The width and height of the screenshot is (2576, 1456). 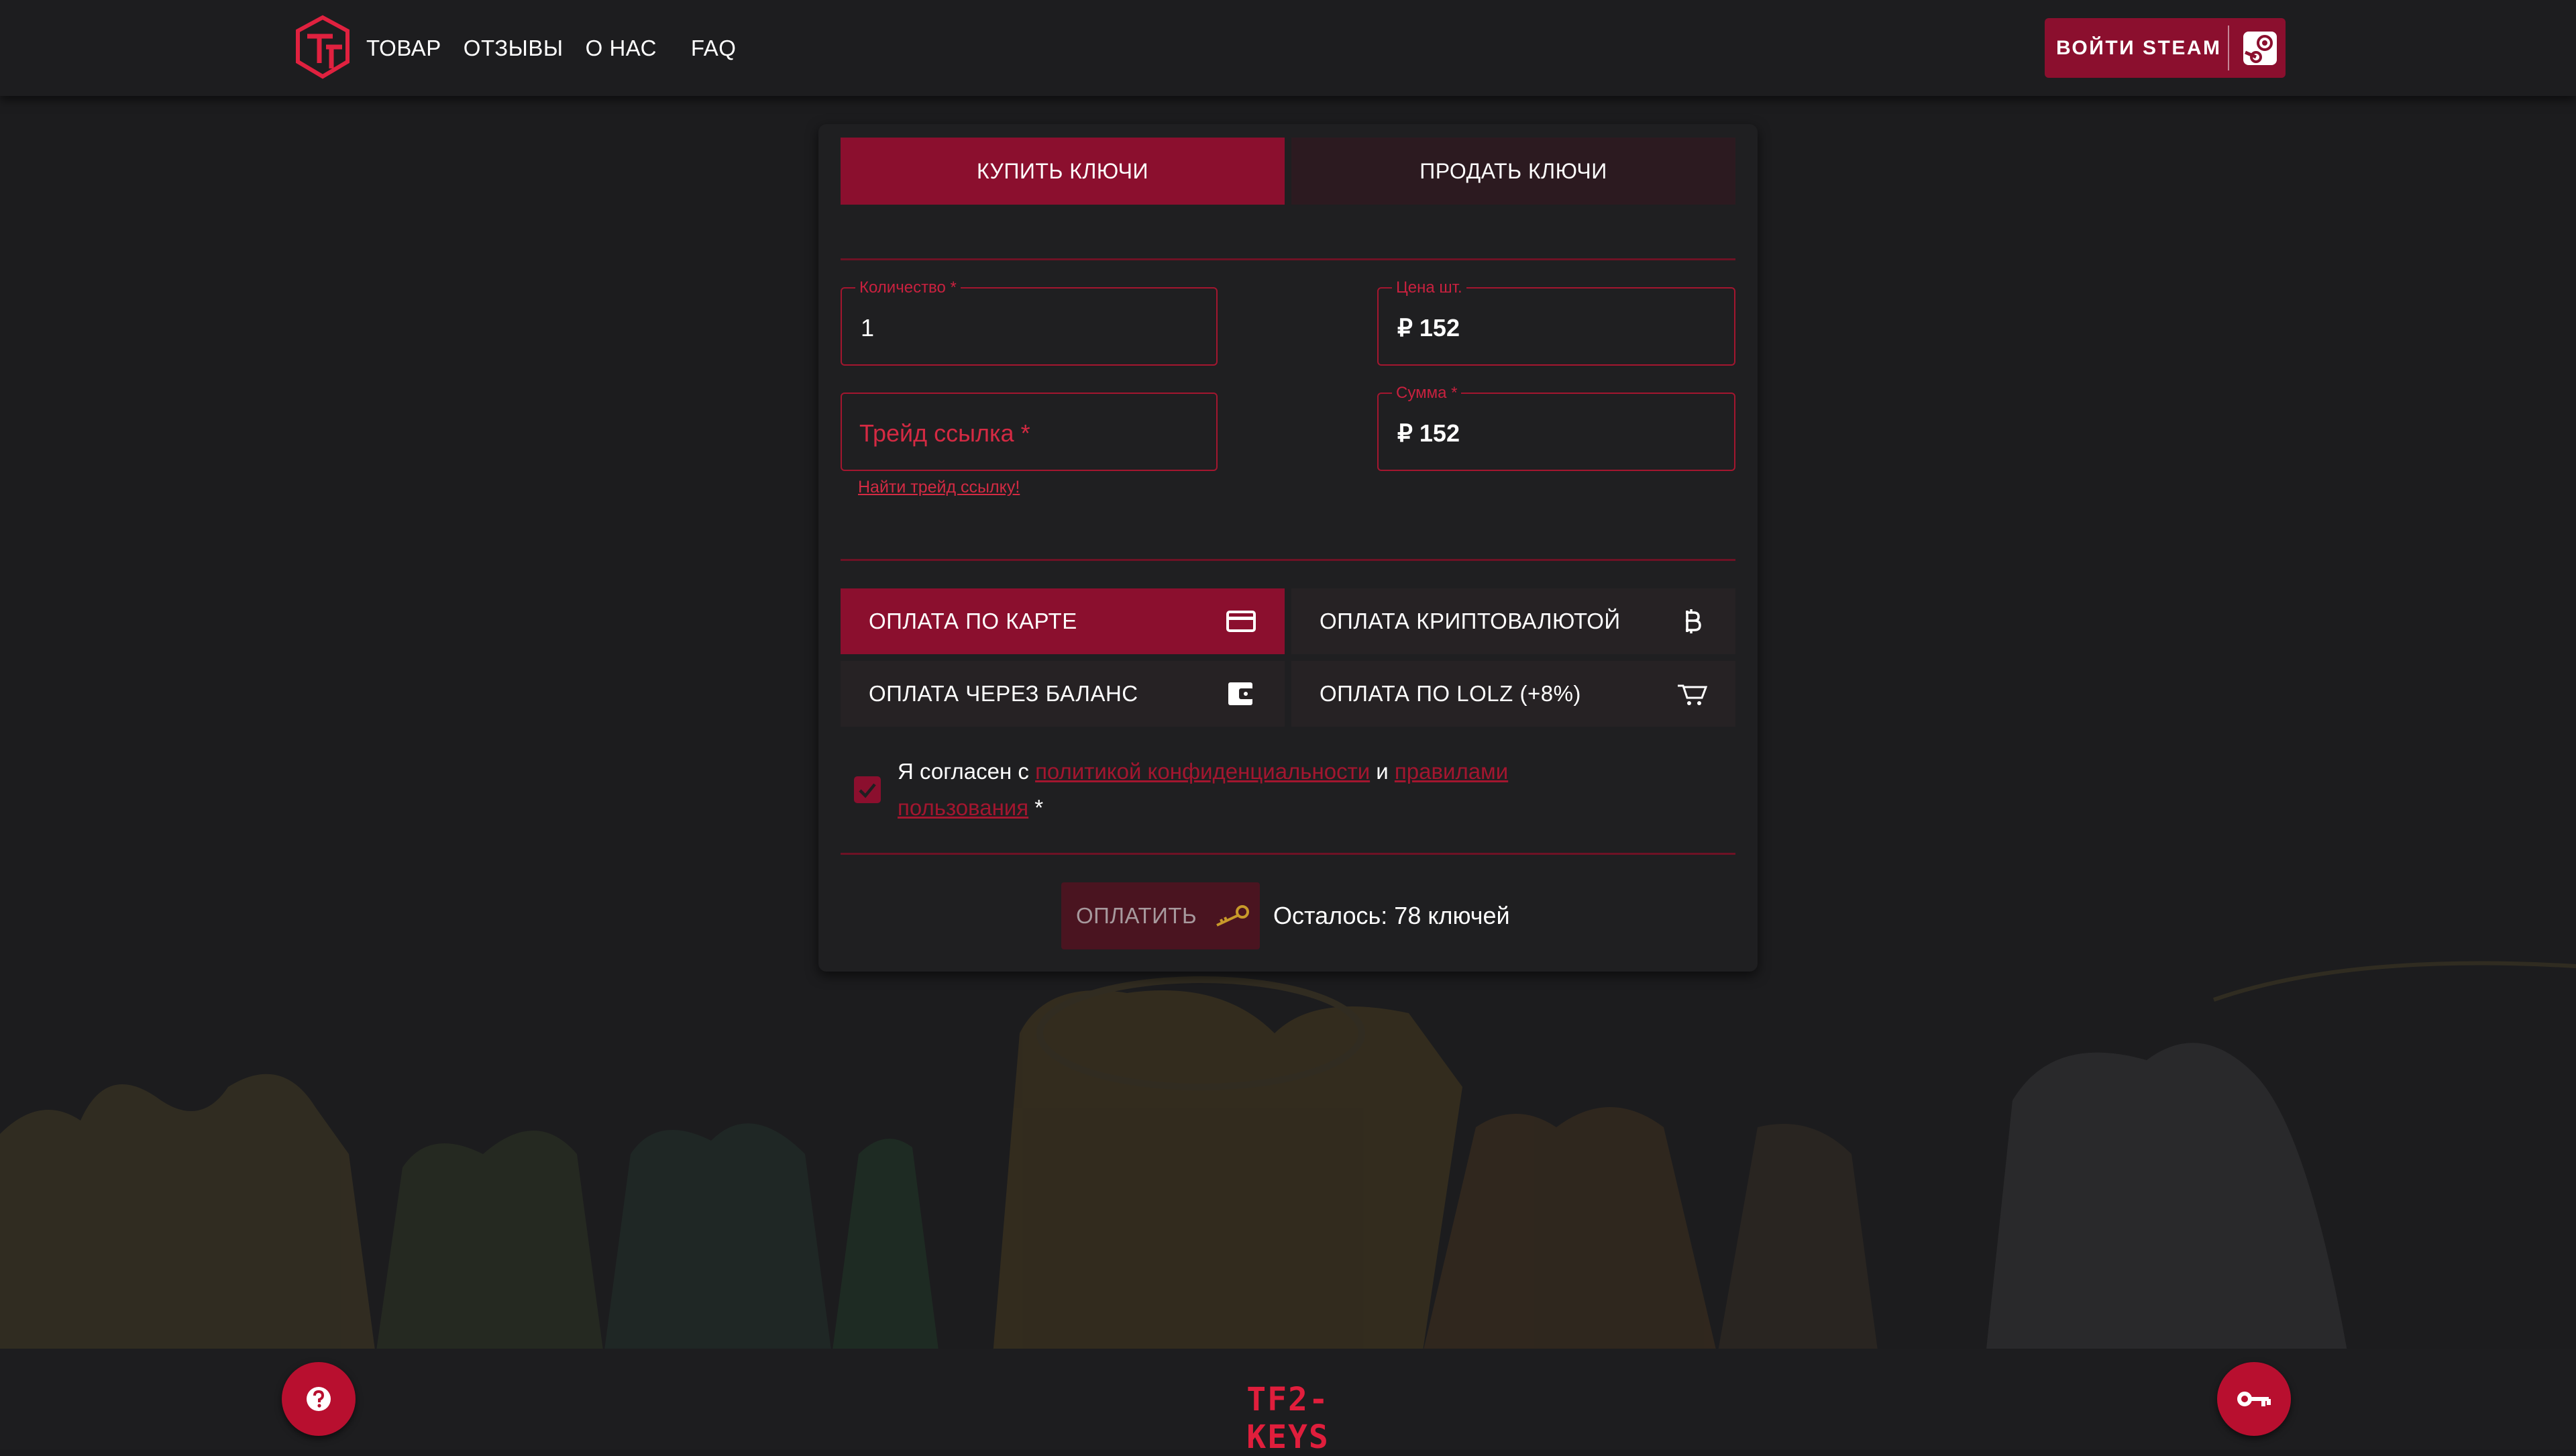 I want to click on keys-button, so click(x=2254, y=1399).